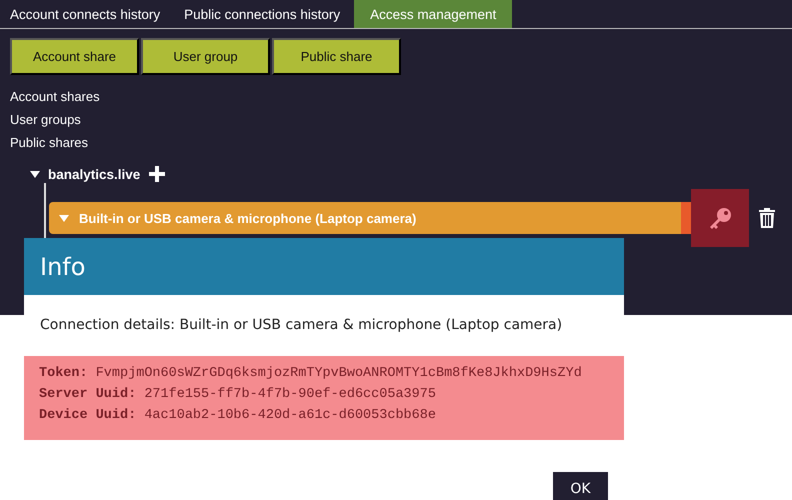 The height and width of the screenshot is (500, 792). Describe the element at coordinates (74, 56) in the screenshot. I see `toolbar-button: Account share` at that location.